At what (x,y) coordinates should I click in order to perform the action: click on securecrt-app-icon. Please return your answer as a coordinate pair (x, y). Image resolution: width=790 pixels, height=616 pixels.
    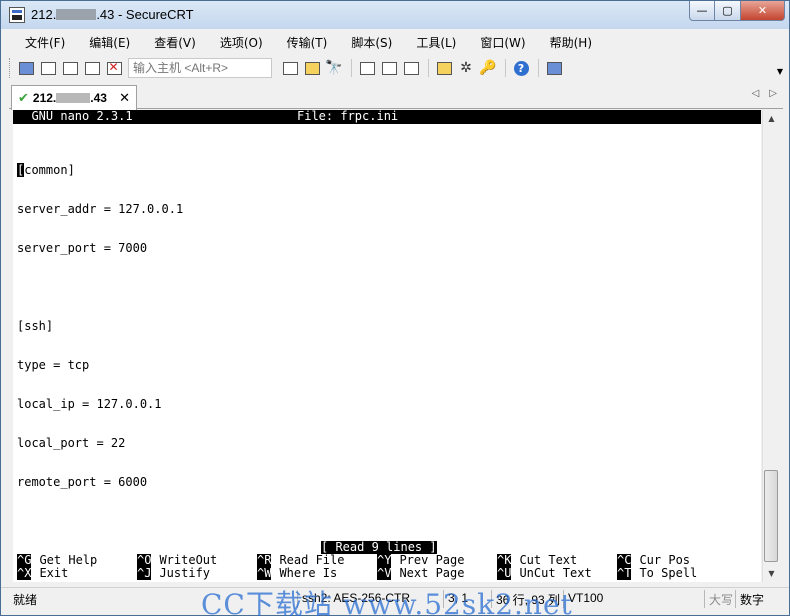
    Looking at the image, I should click on (17, 15).